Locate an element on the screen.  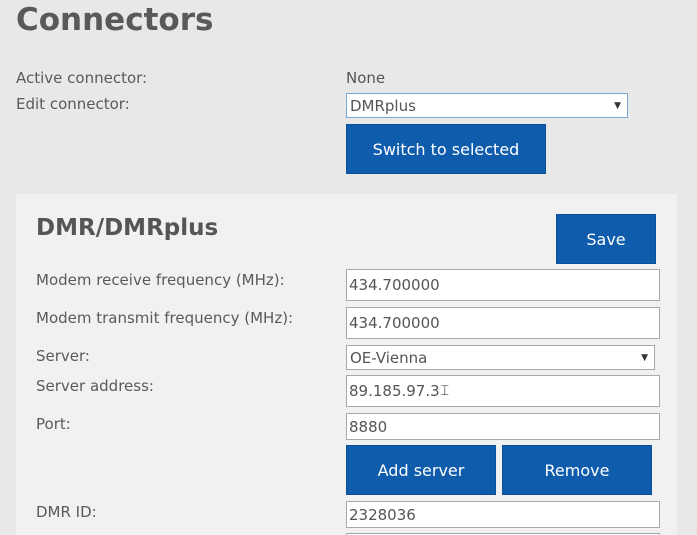
port-label: Port: is located at coordinates (53, 424).